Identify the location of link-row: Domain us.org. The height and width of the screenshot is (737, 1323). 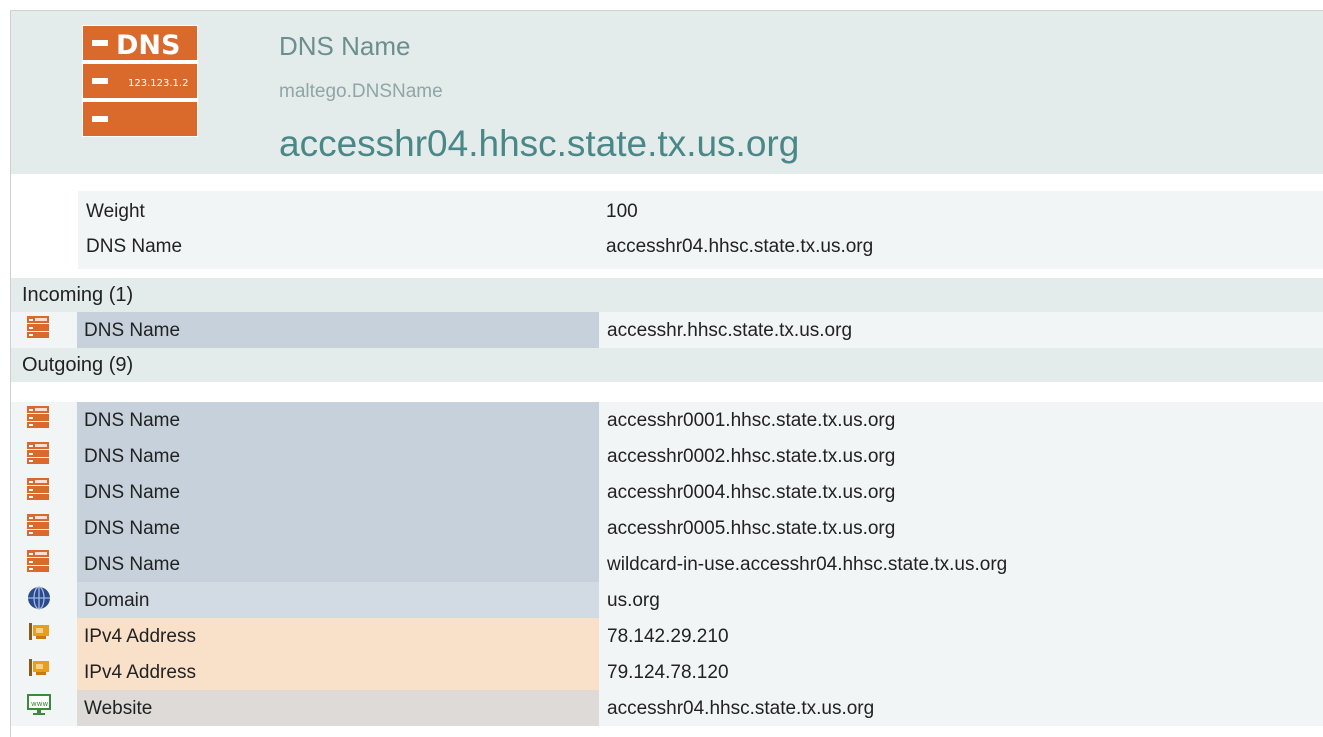
(667, 600).